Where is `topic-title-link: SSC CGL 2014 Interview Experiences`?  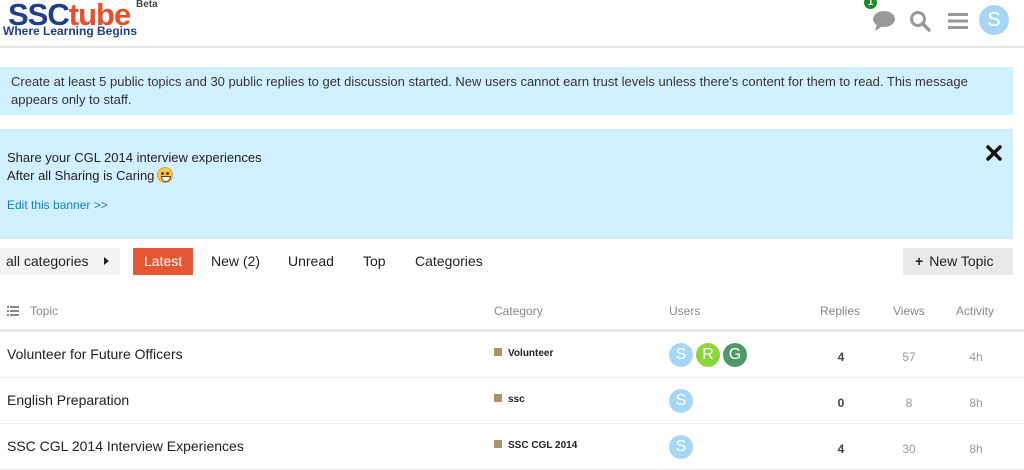
topic-title-link: SSC CGL 2014 Interview Experiences is located at coordinates (125, 446).